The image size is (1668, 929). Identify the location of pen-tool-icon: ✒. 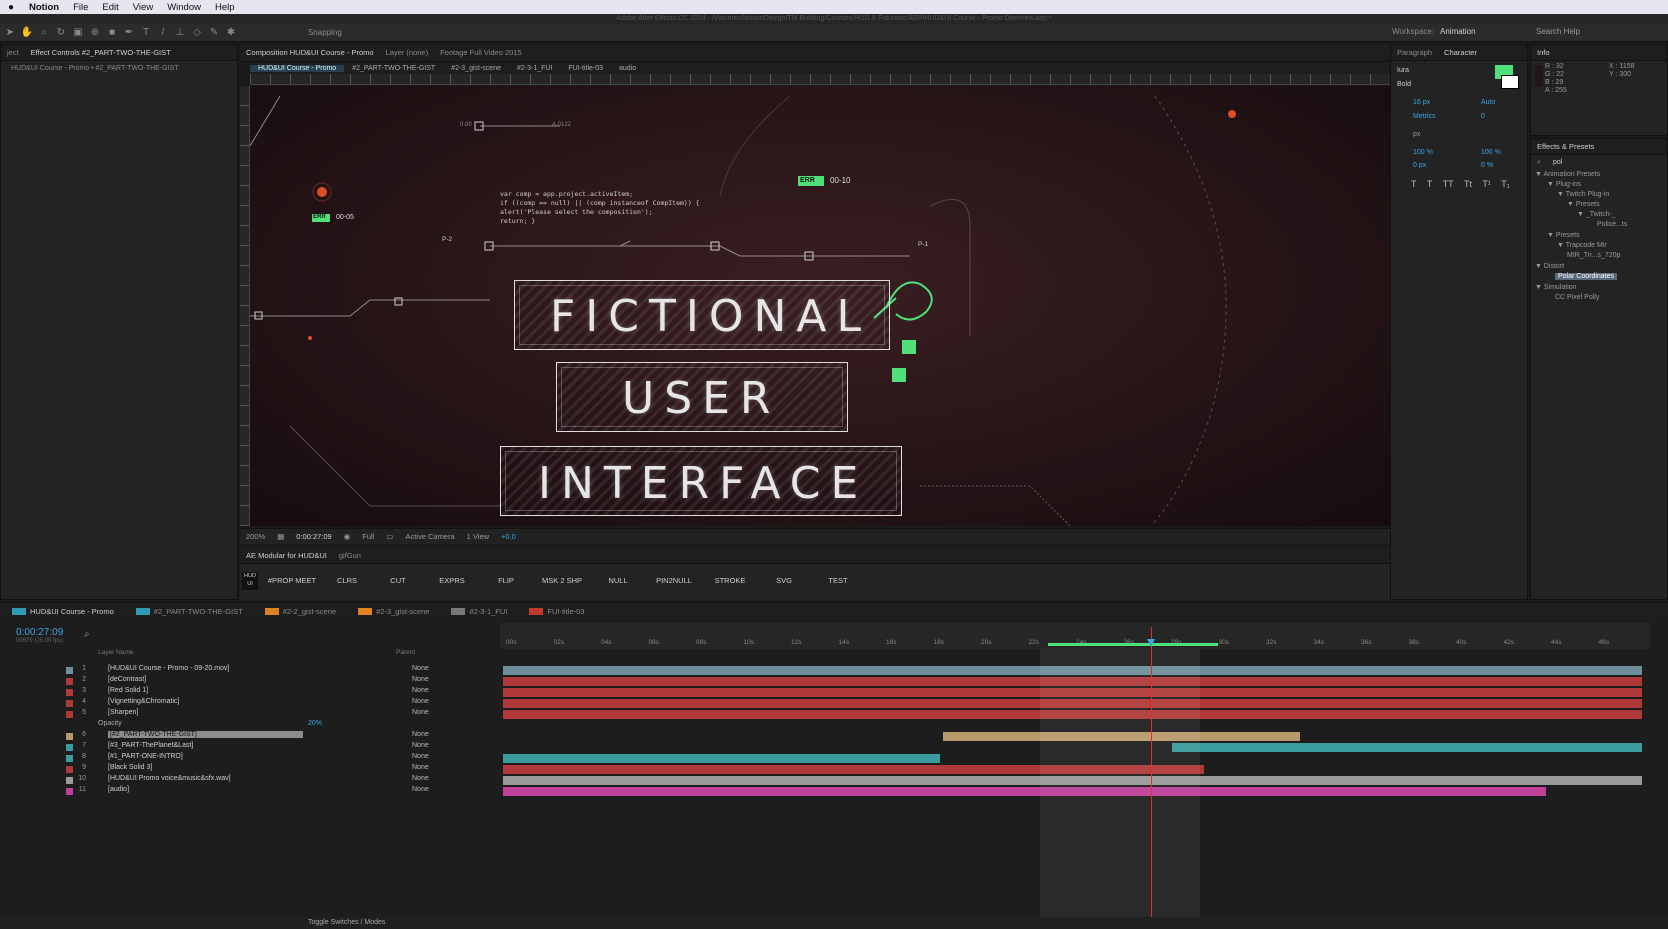
(129, 33).